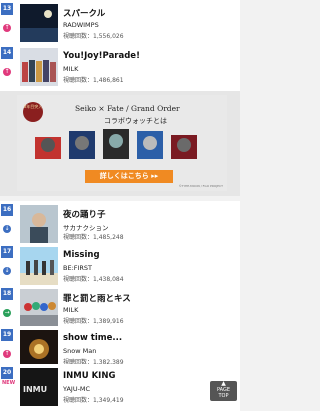 This screenshot has height=411, width=320. What do you see at coordinates (7, 335) in the screenshot?
I see `rank-number: 19` at bounding box center [7, 335].